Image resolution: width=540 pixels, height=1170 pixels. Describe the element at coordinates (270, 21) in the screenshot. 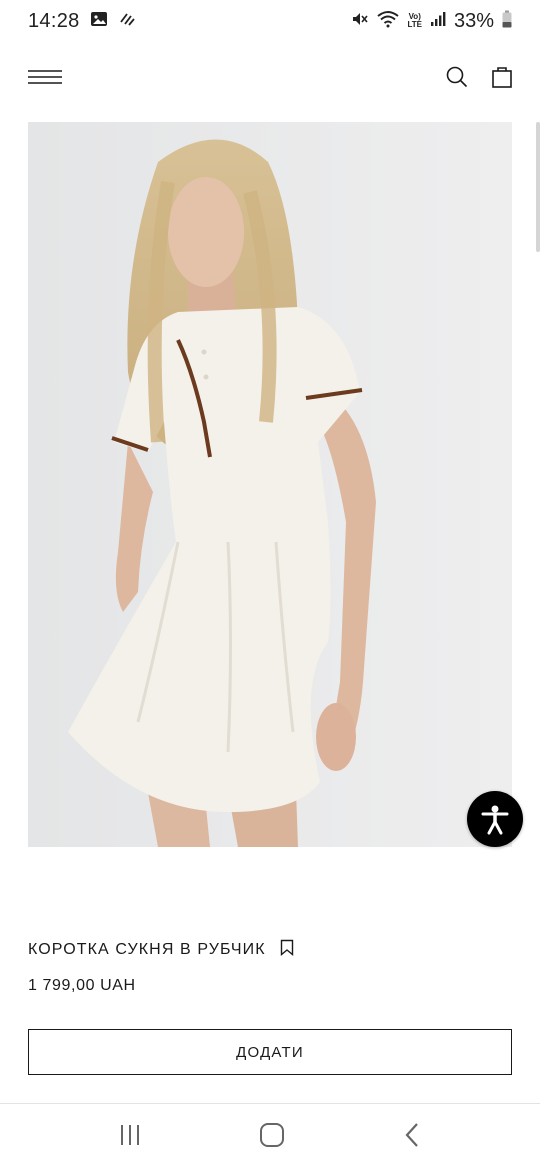

I see `status-bar: 14:28 Vo) LTE 33%` at that location.